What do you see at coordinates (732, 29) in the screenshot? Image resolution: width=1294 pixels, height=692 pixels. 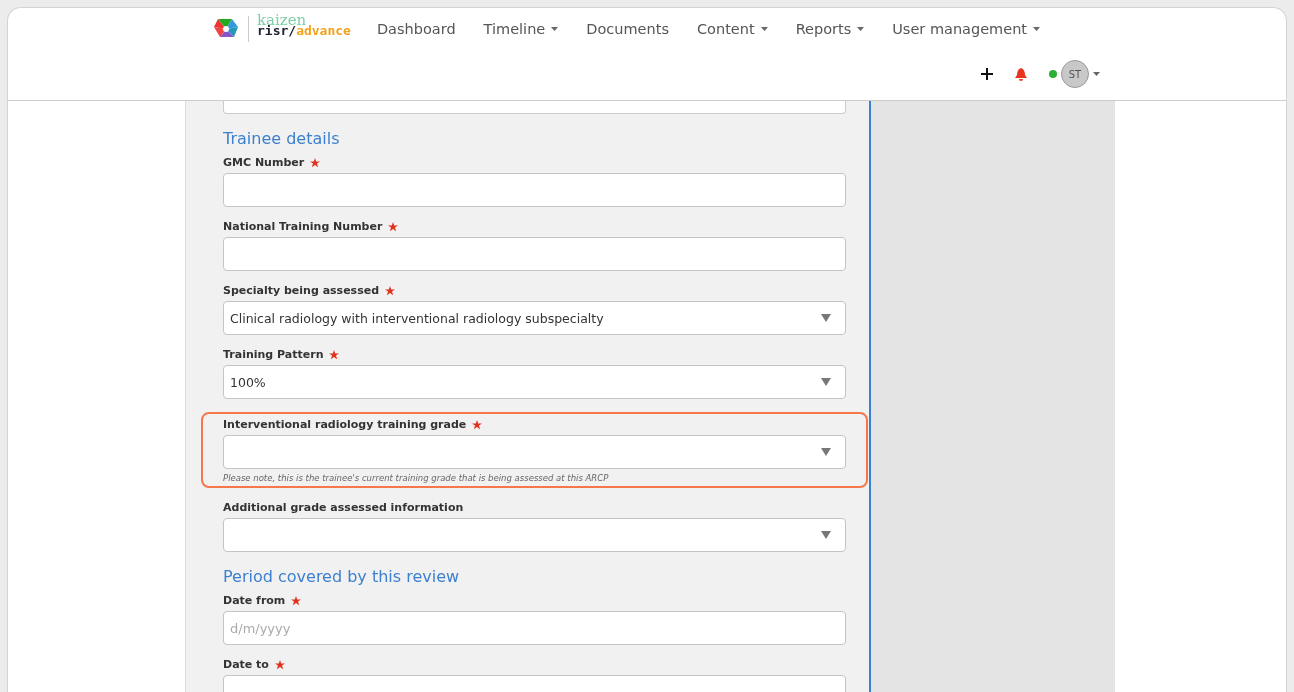 I see `nav-link: Content` at bounding box center [732, 29].